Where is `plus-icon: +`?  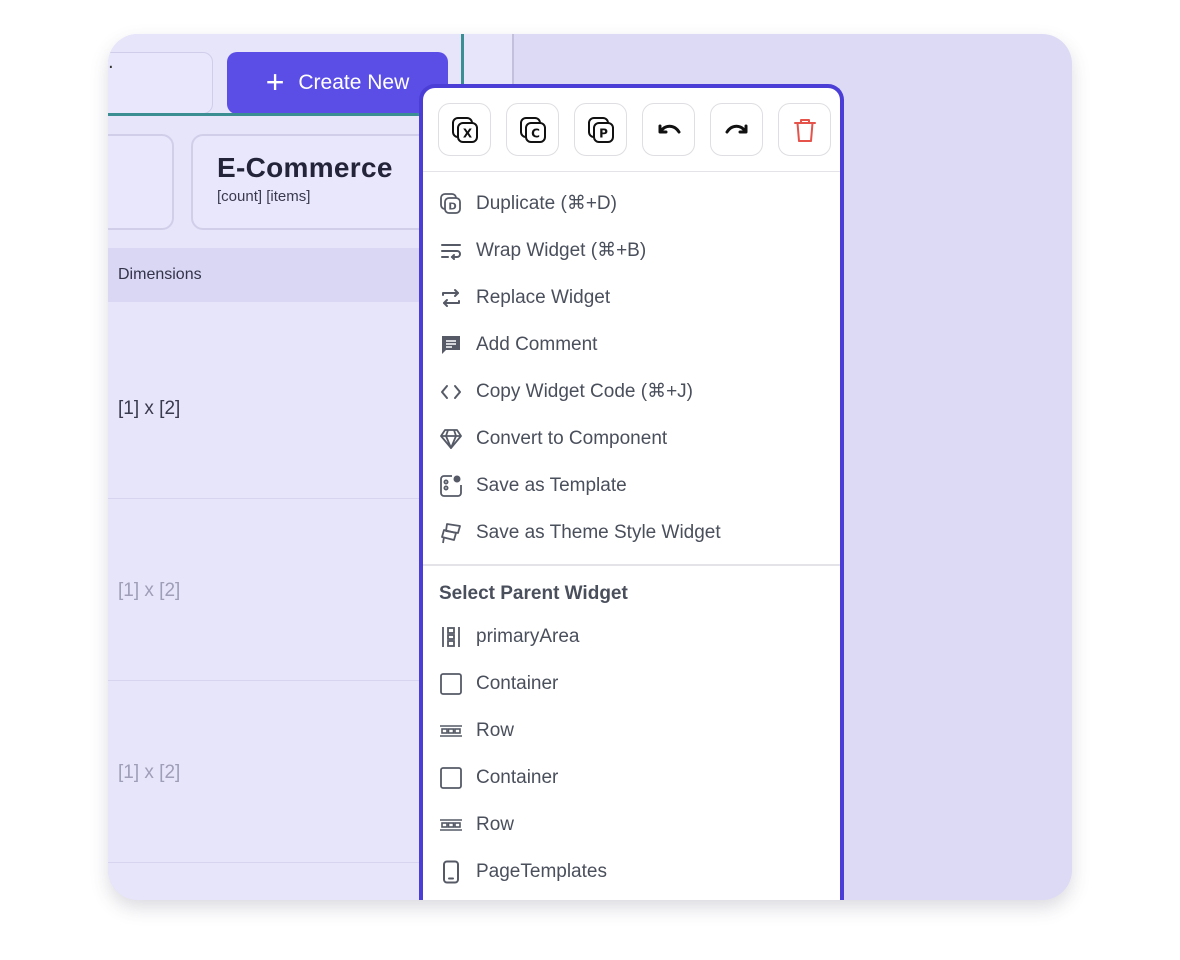
plus-icon: + is located at coordinates (275, 81).